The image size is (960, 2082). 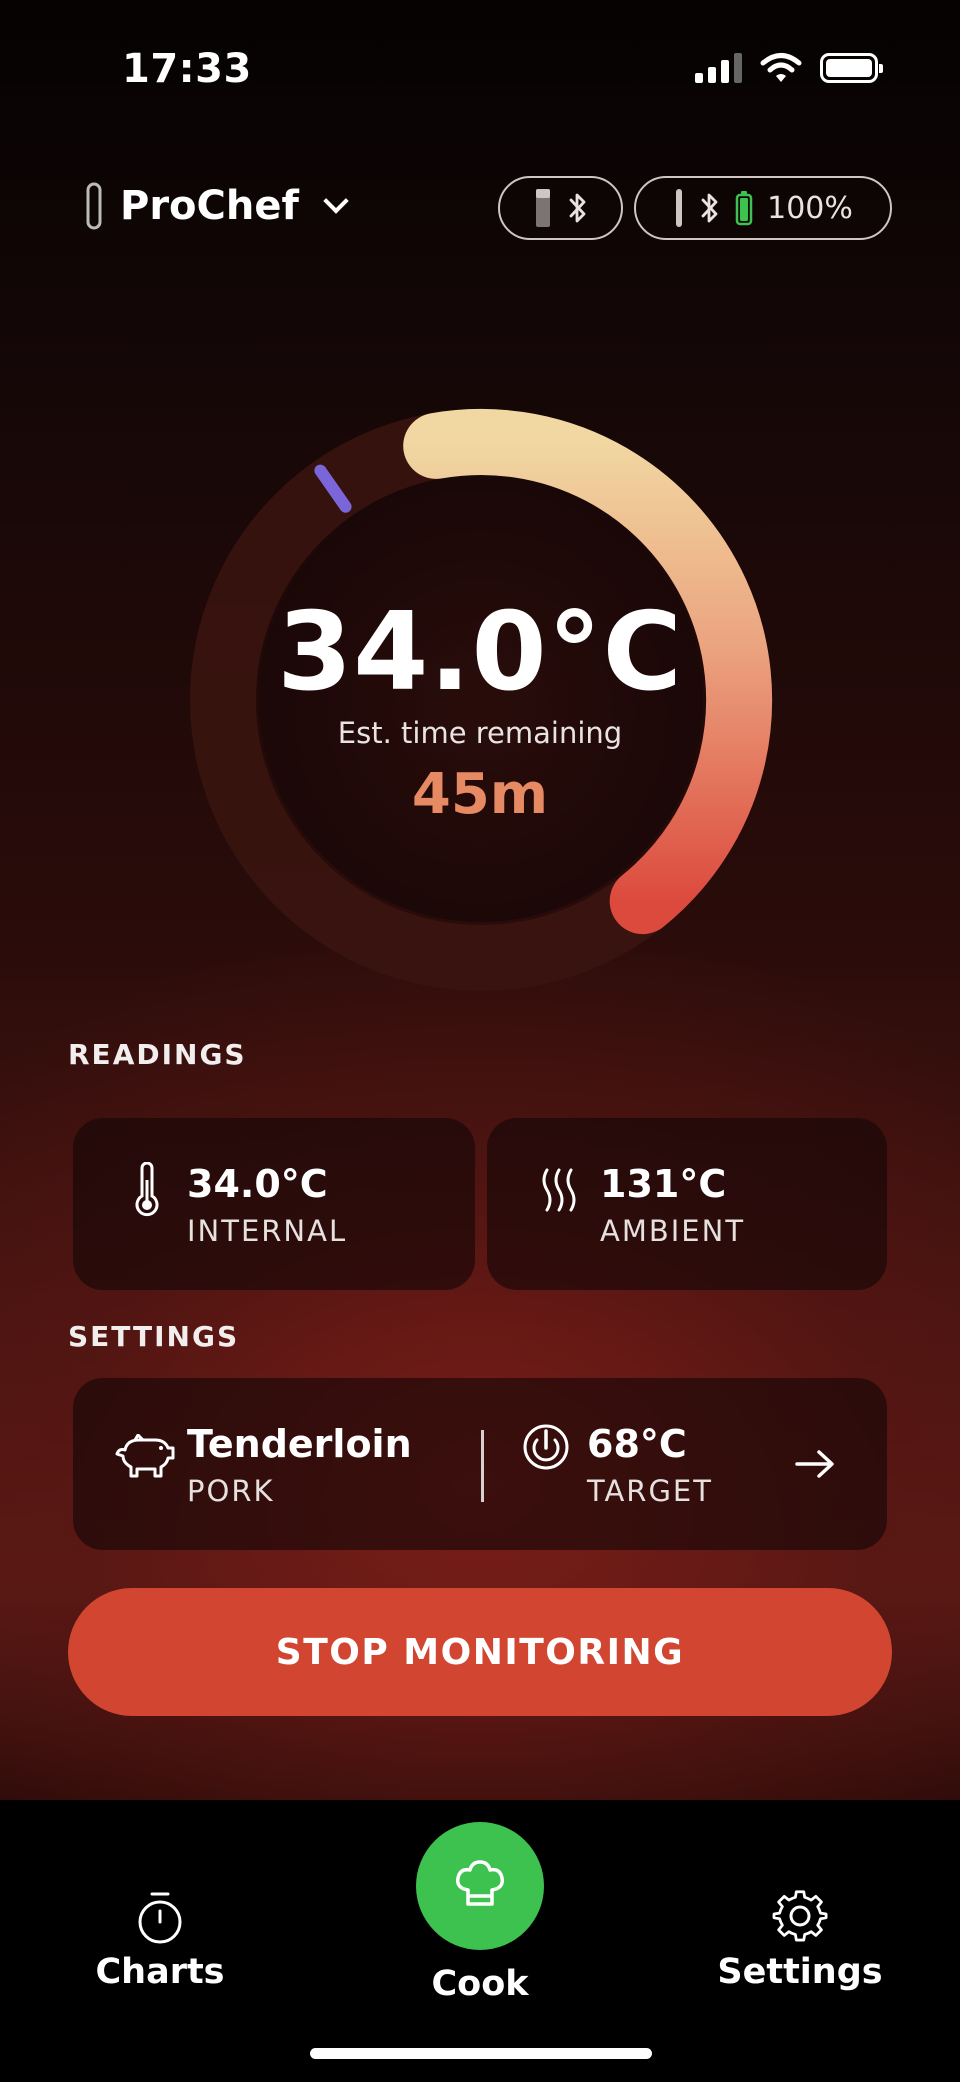 What do you see at coordinates (231, 1491) in the screenshot?
I see `meat-type: PORK` at bounding box center [231, 1491].